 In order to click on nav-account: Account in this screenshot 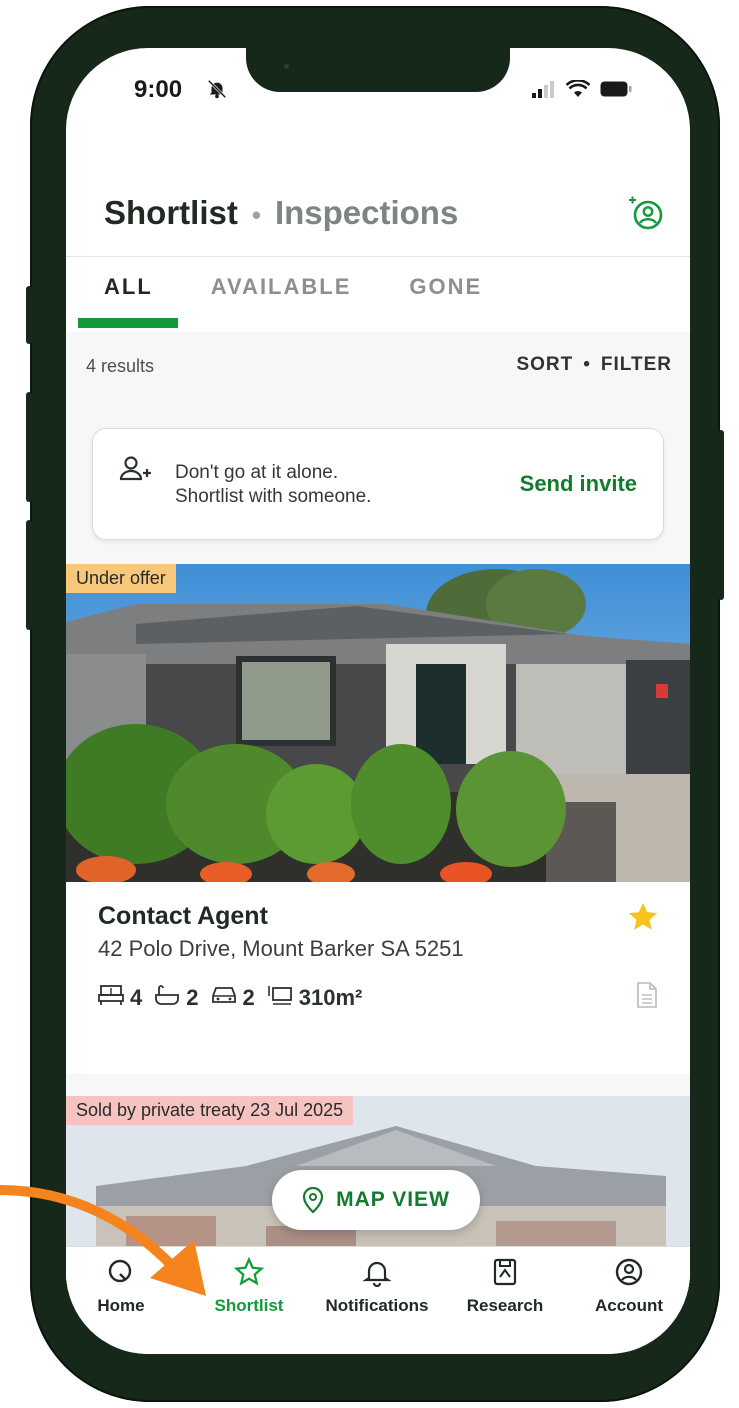, I will do `click(629, 1286)`.